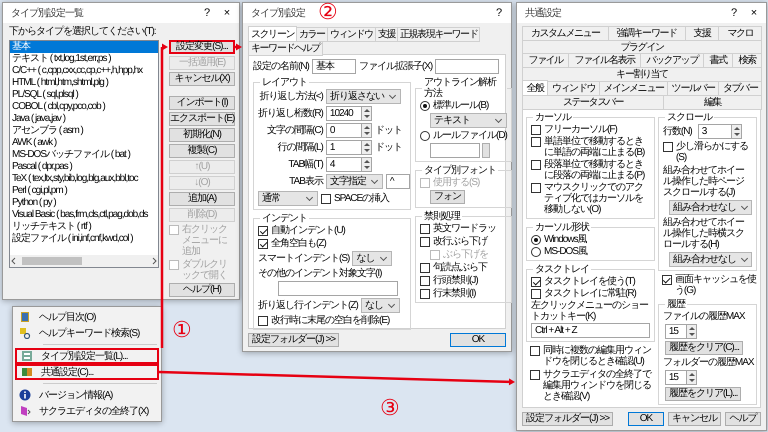 This screenshot has height=432, width=768. I want to click on list-item: Python ( py ), so click(84, 203).